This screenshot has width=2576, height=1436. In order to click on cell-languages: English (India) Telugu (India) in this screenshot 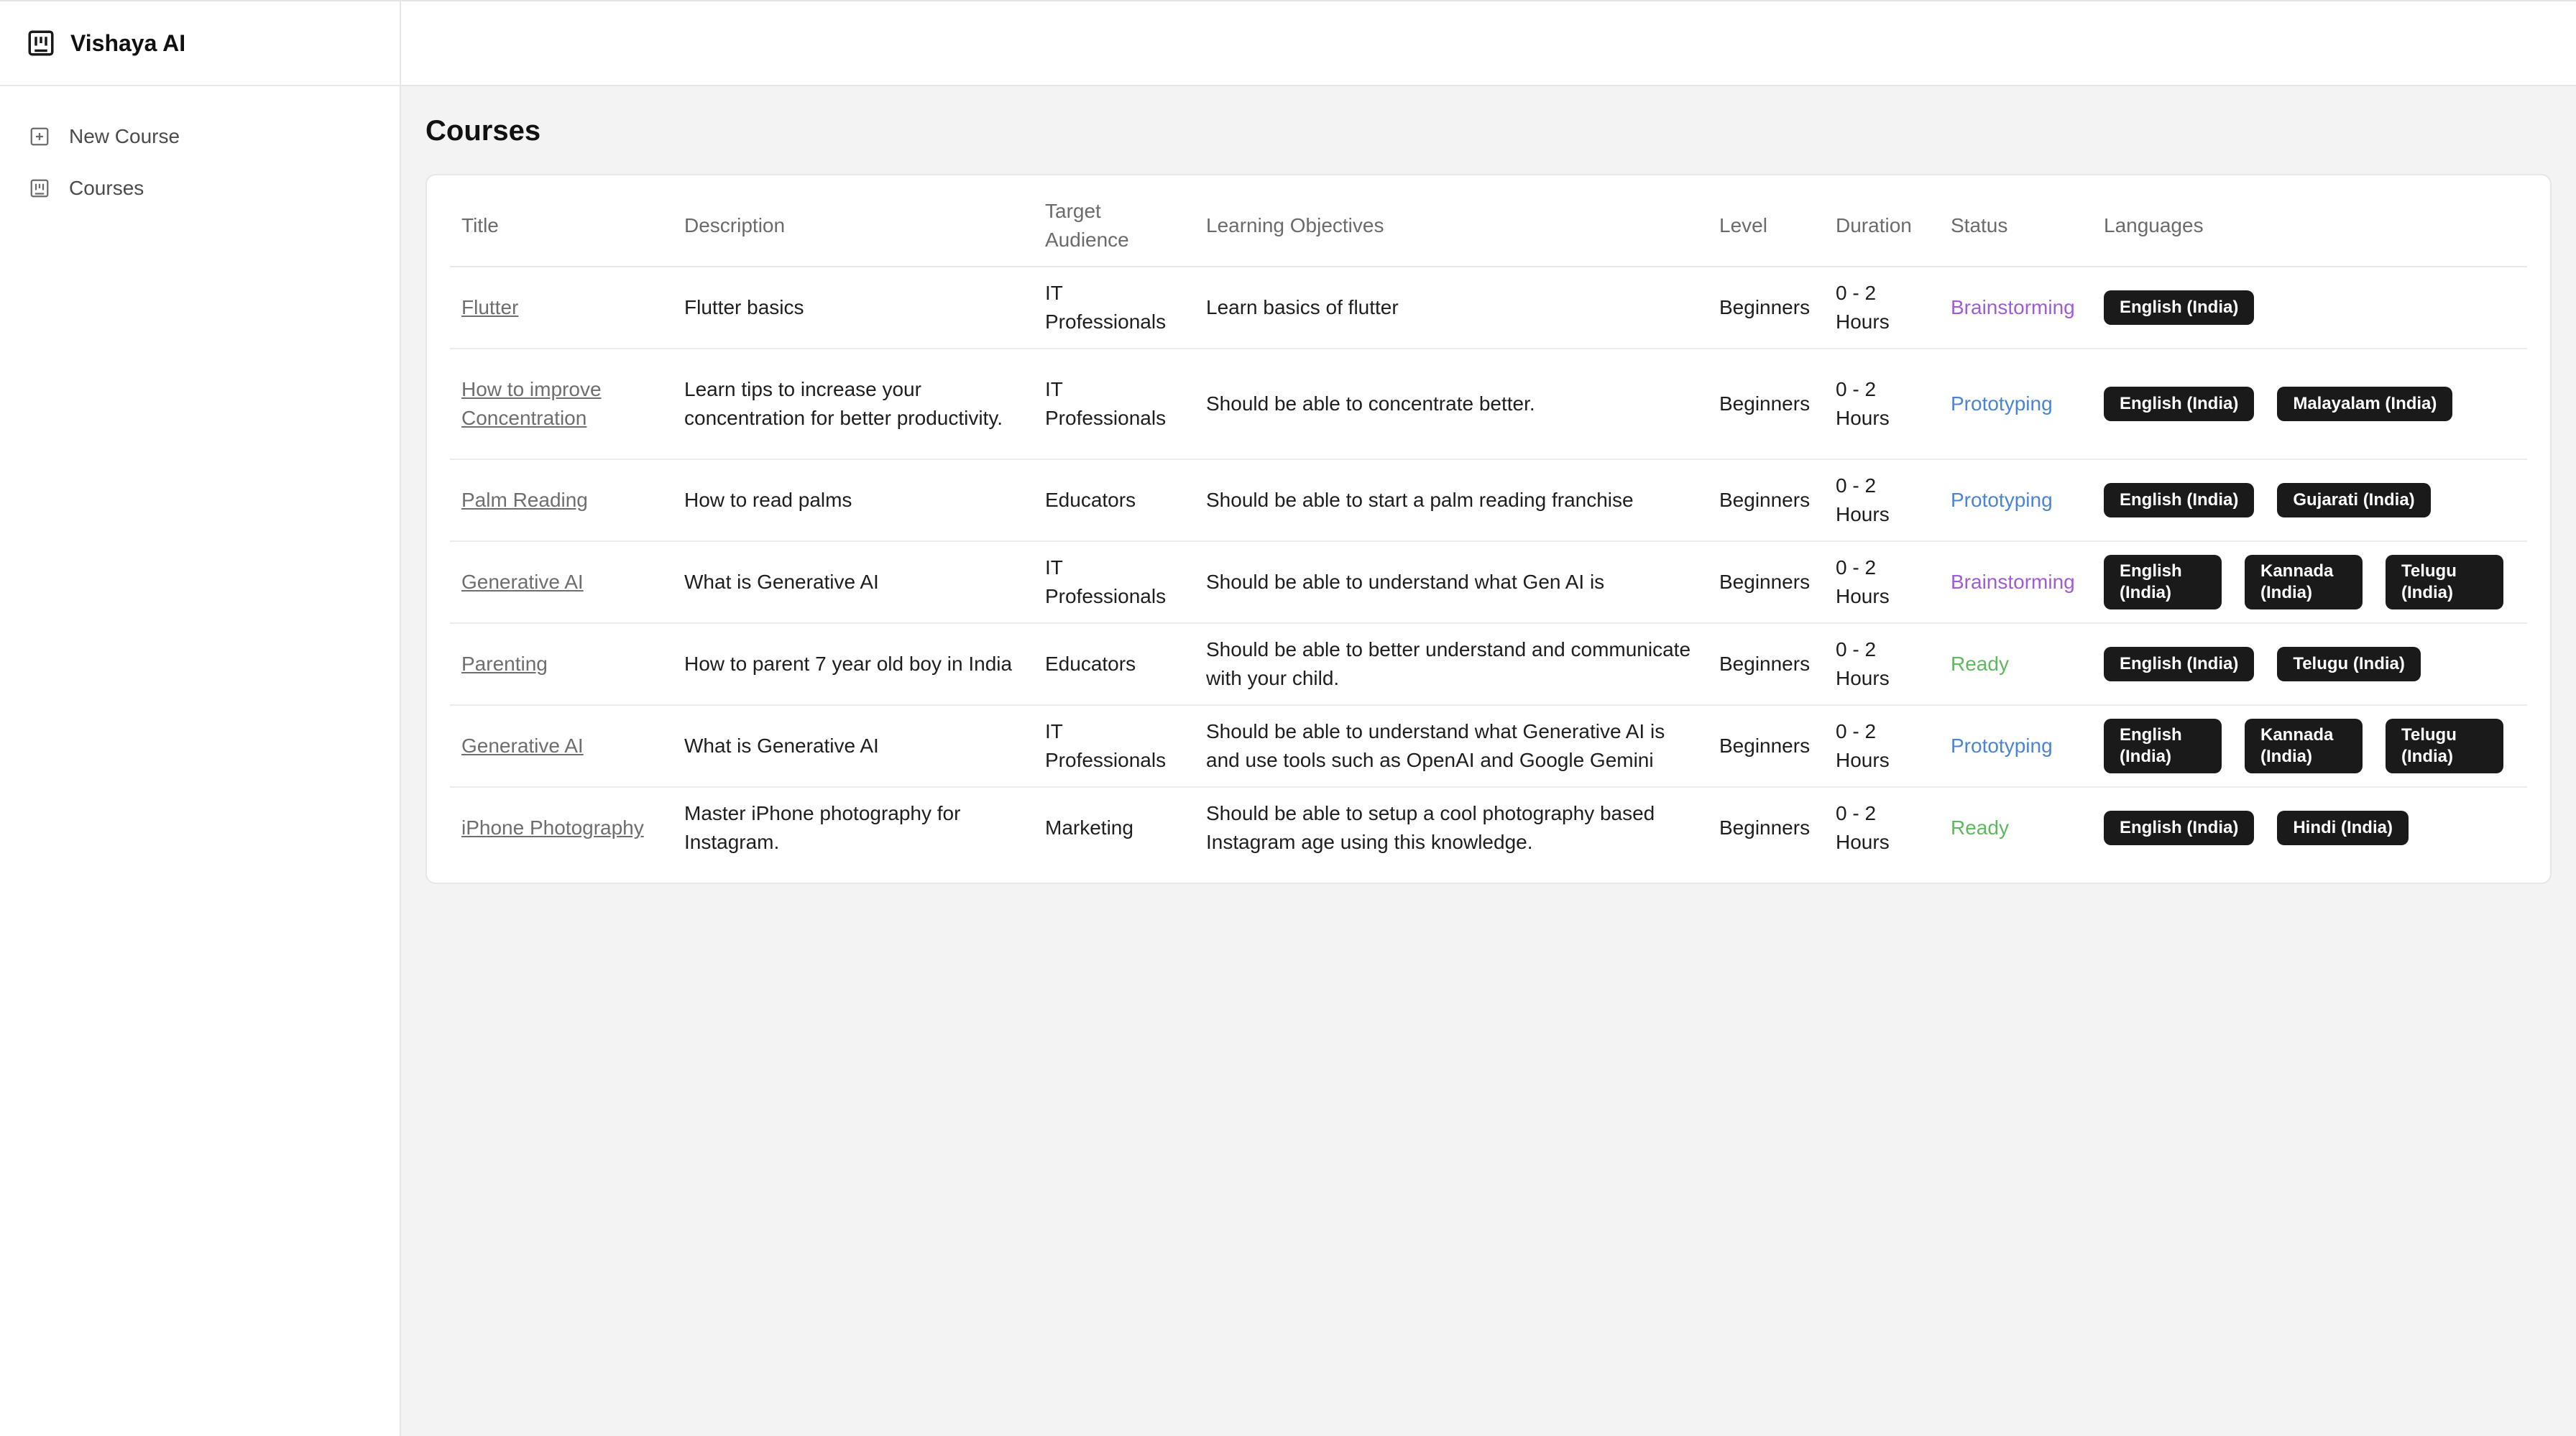, I will do `click(2309, 664)`.